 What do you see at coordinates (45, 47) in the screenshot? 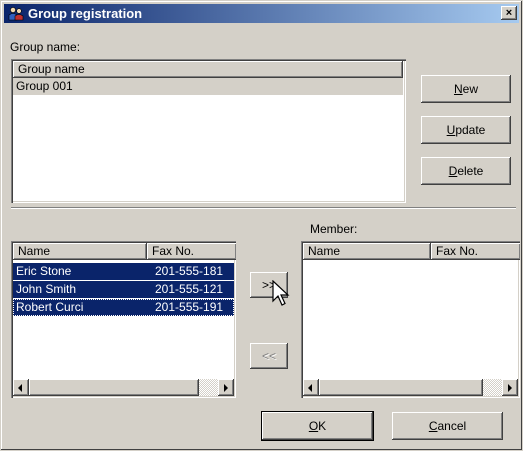
I see `group-name-label: Group name:` at bounding box center [45, 47].